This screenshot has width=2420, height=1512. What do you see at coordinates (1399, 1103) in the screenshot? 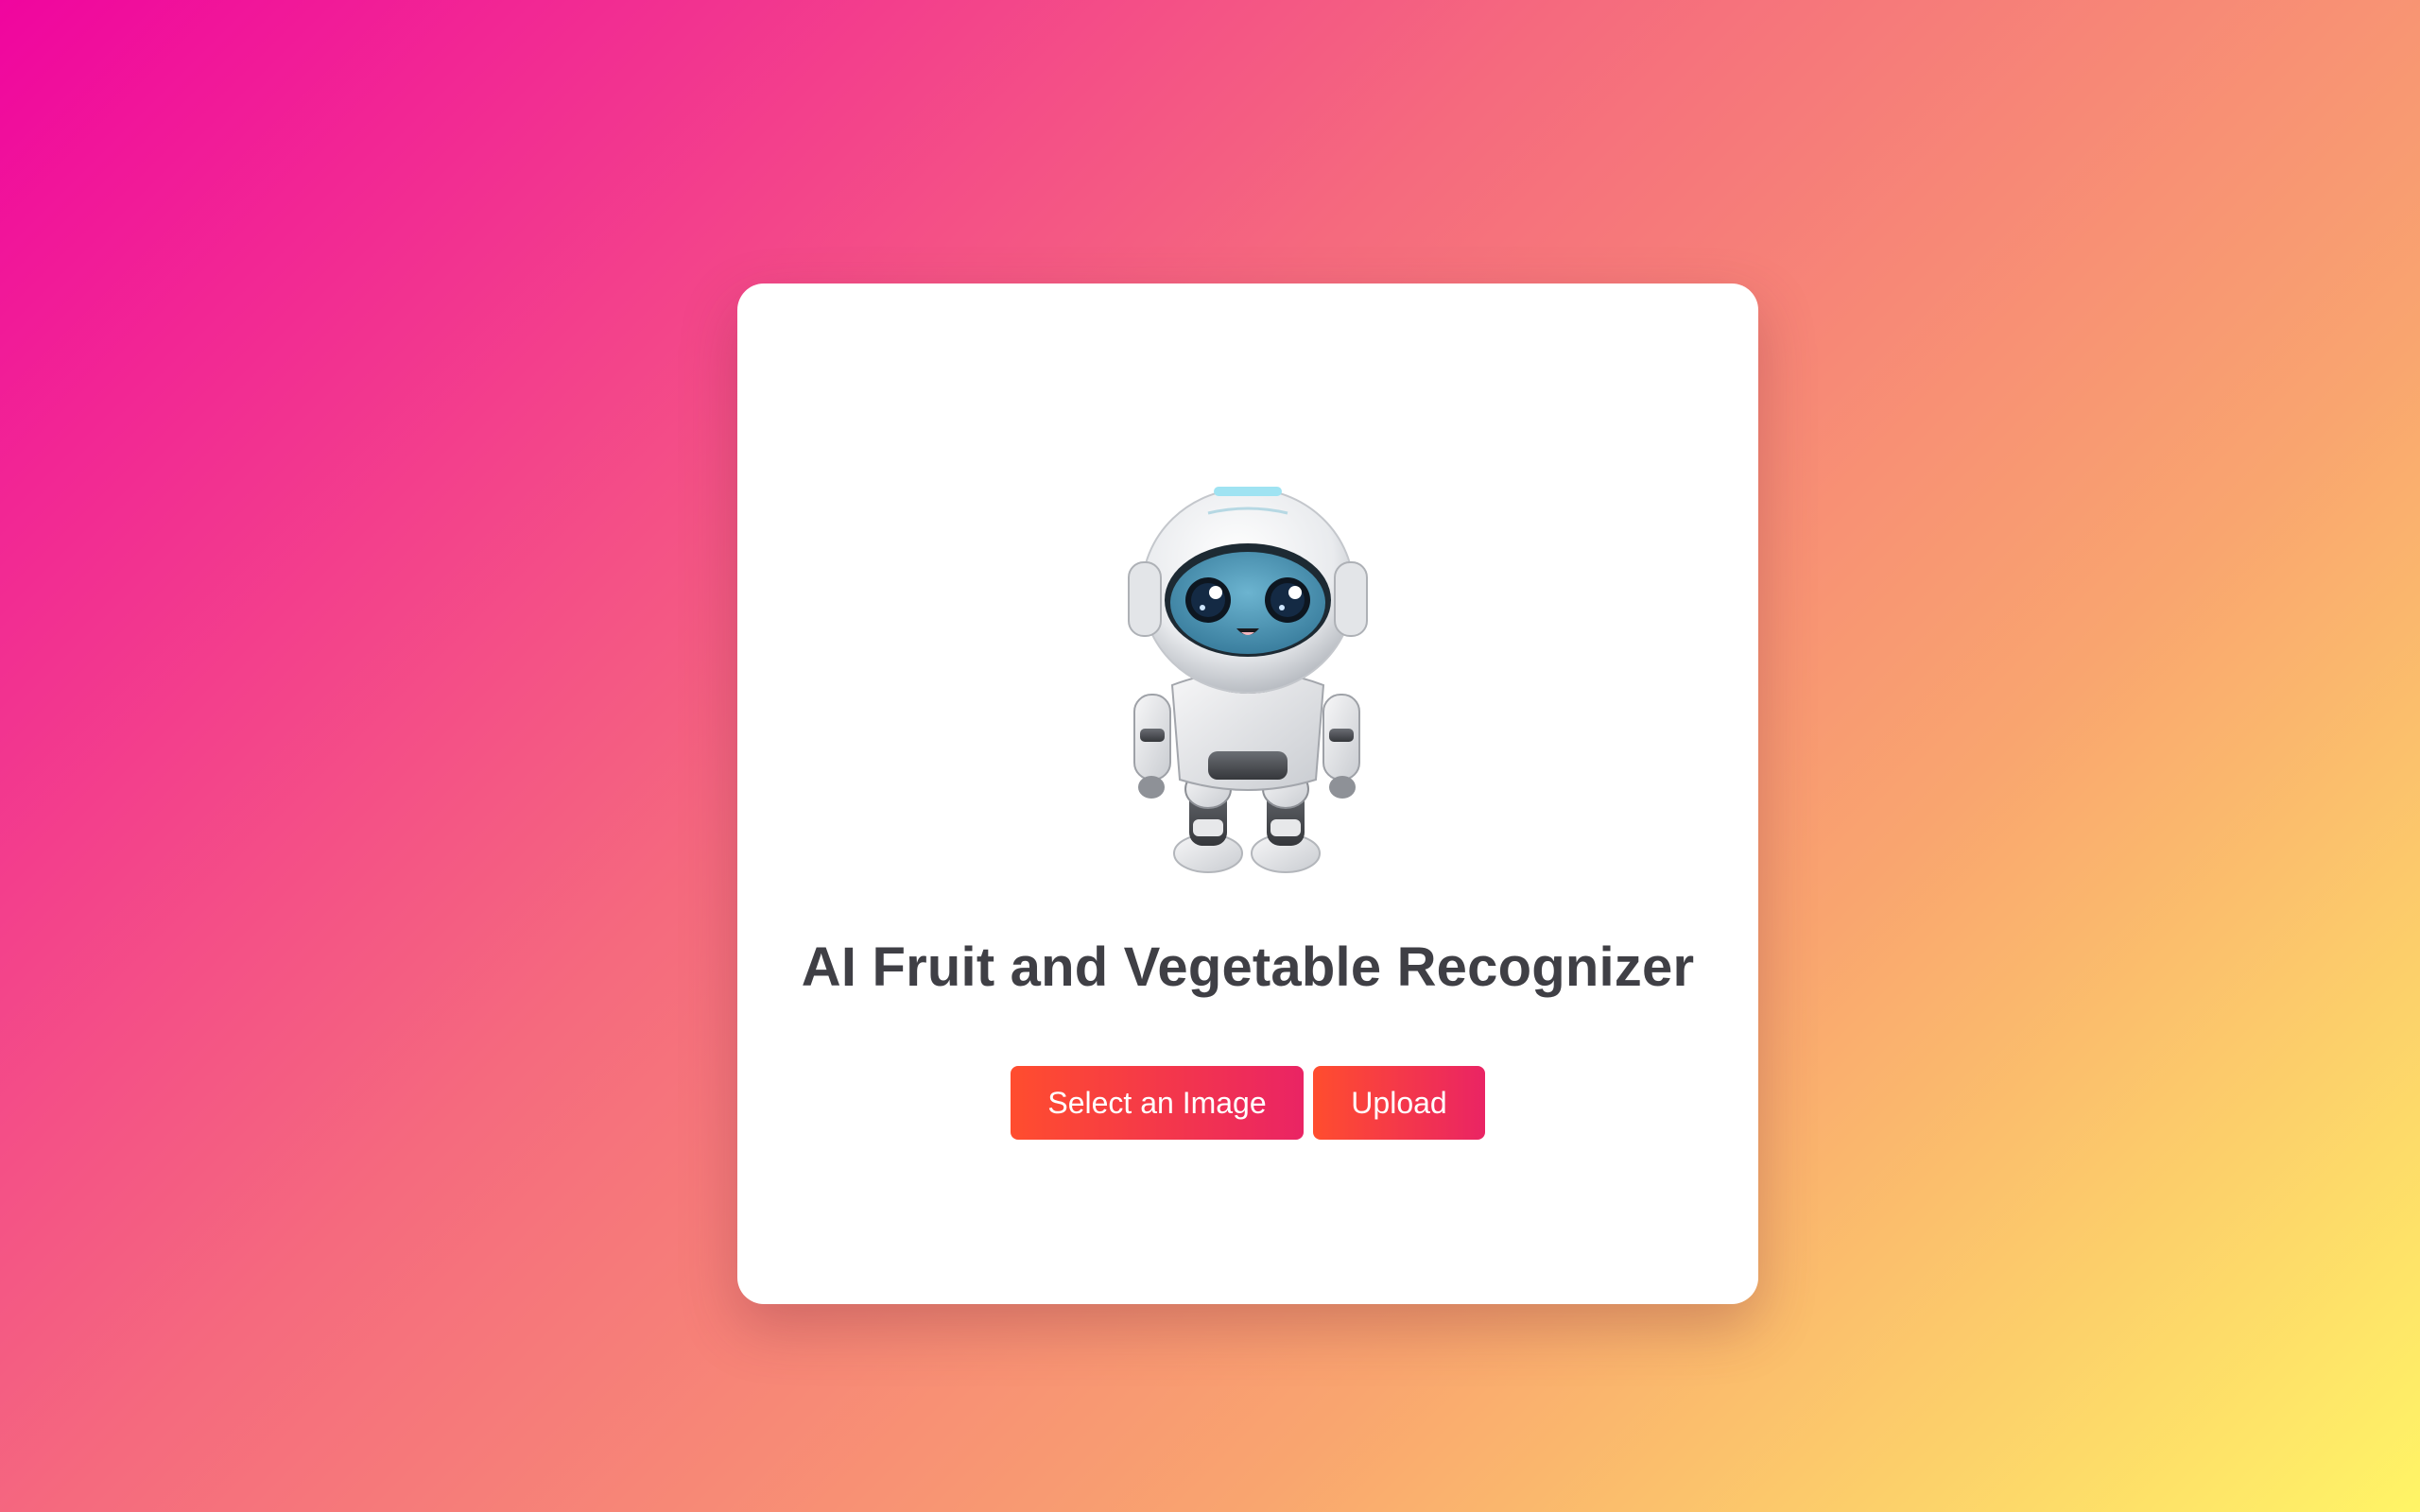
I see `upload-button: Upload` at bounding box center [1399, 1103].